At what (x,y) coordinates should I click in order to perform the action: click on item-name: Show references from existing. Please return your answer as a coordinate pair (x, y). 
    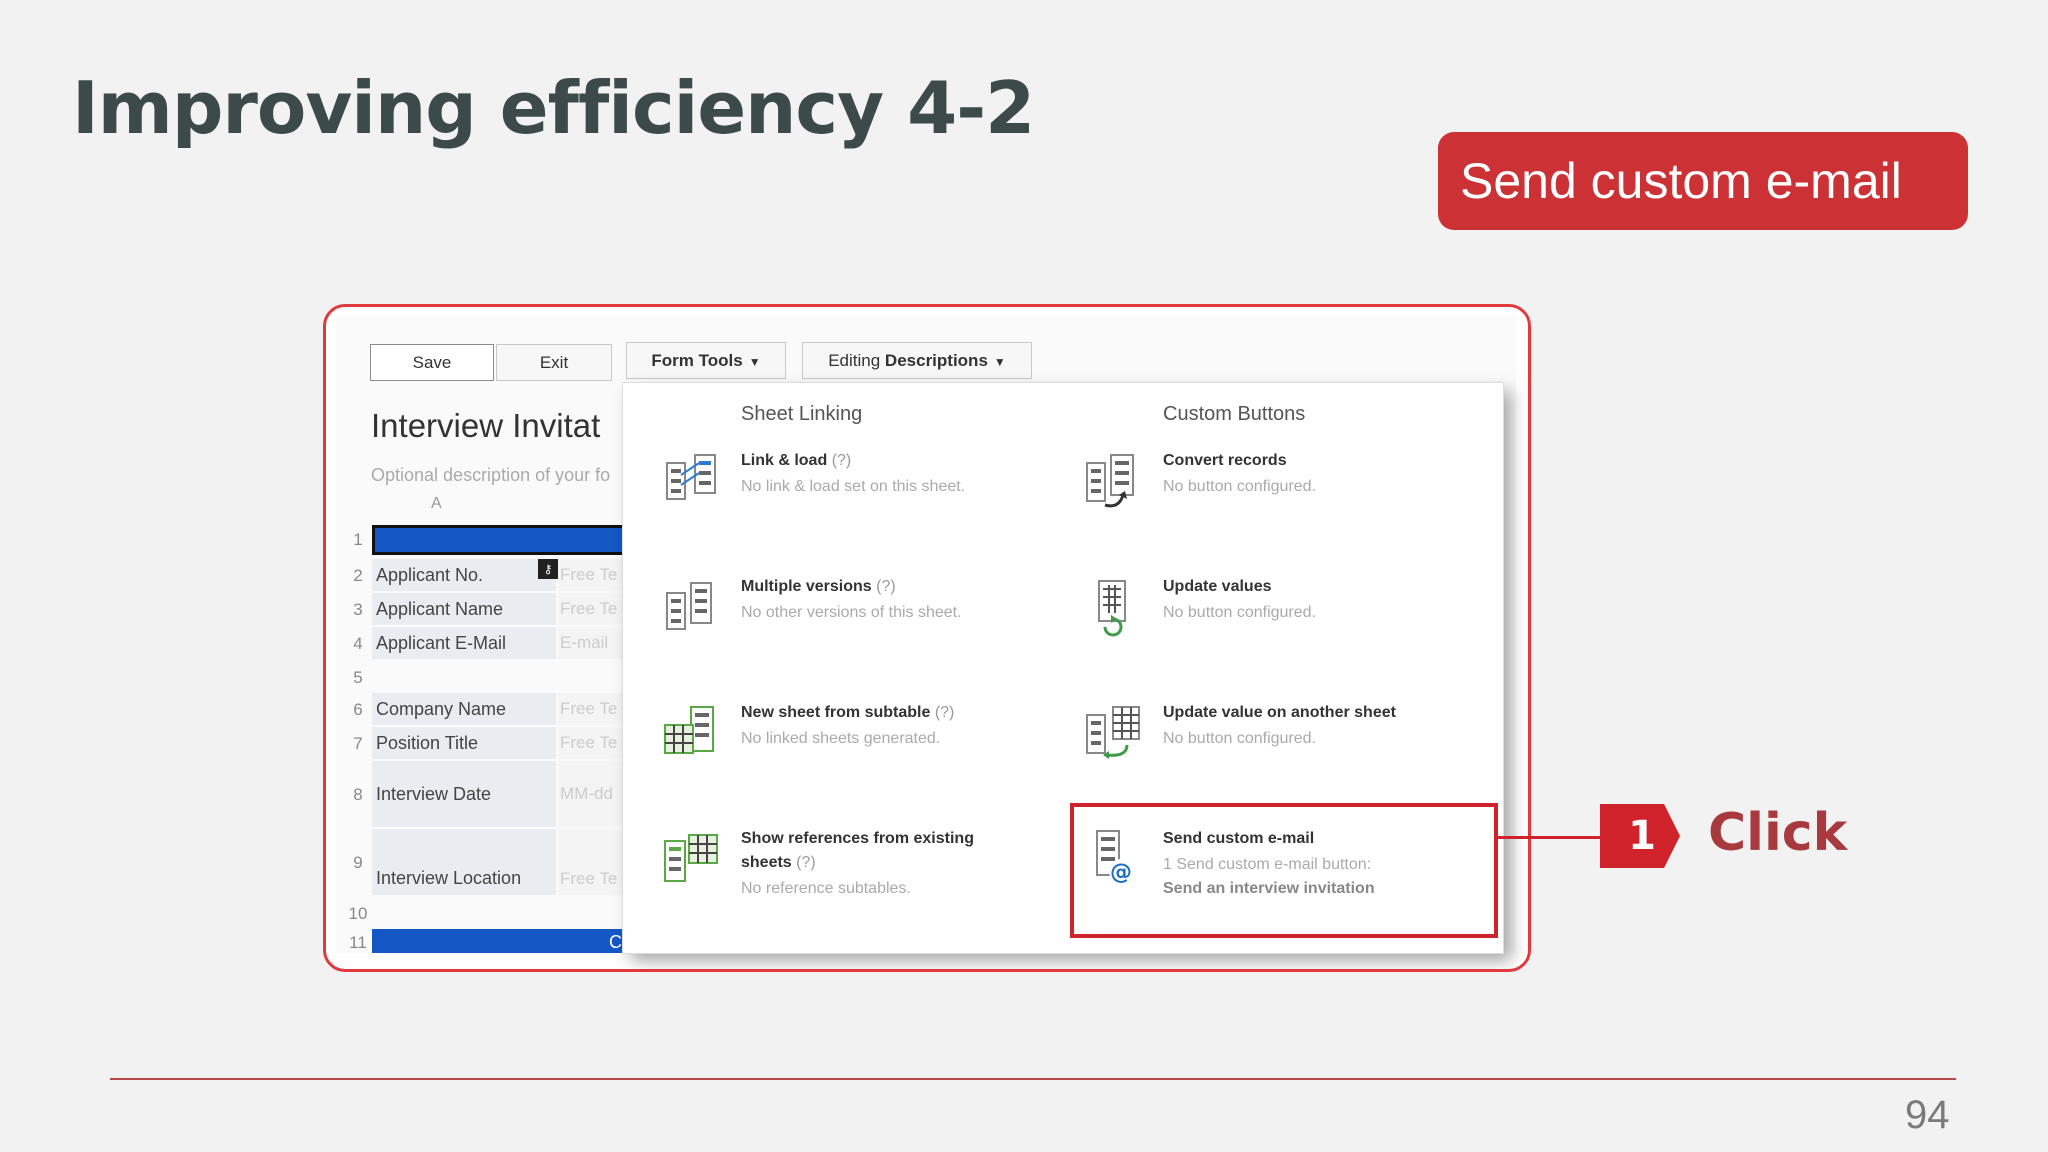
    Looking at the image, I should click on (857, 838).